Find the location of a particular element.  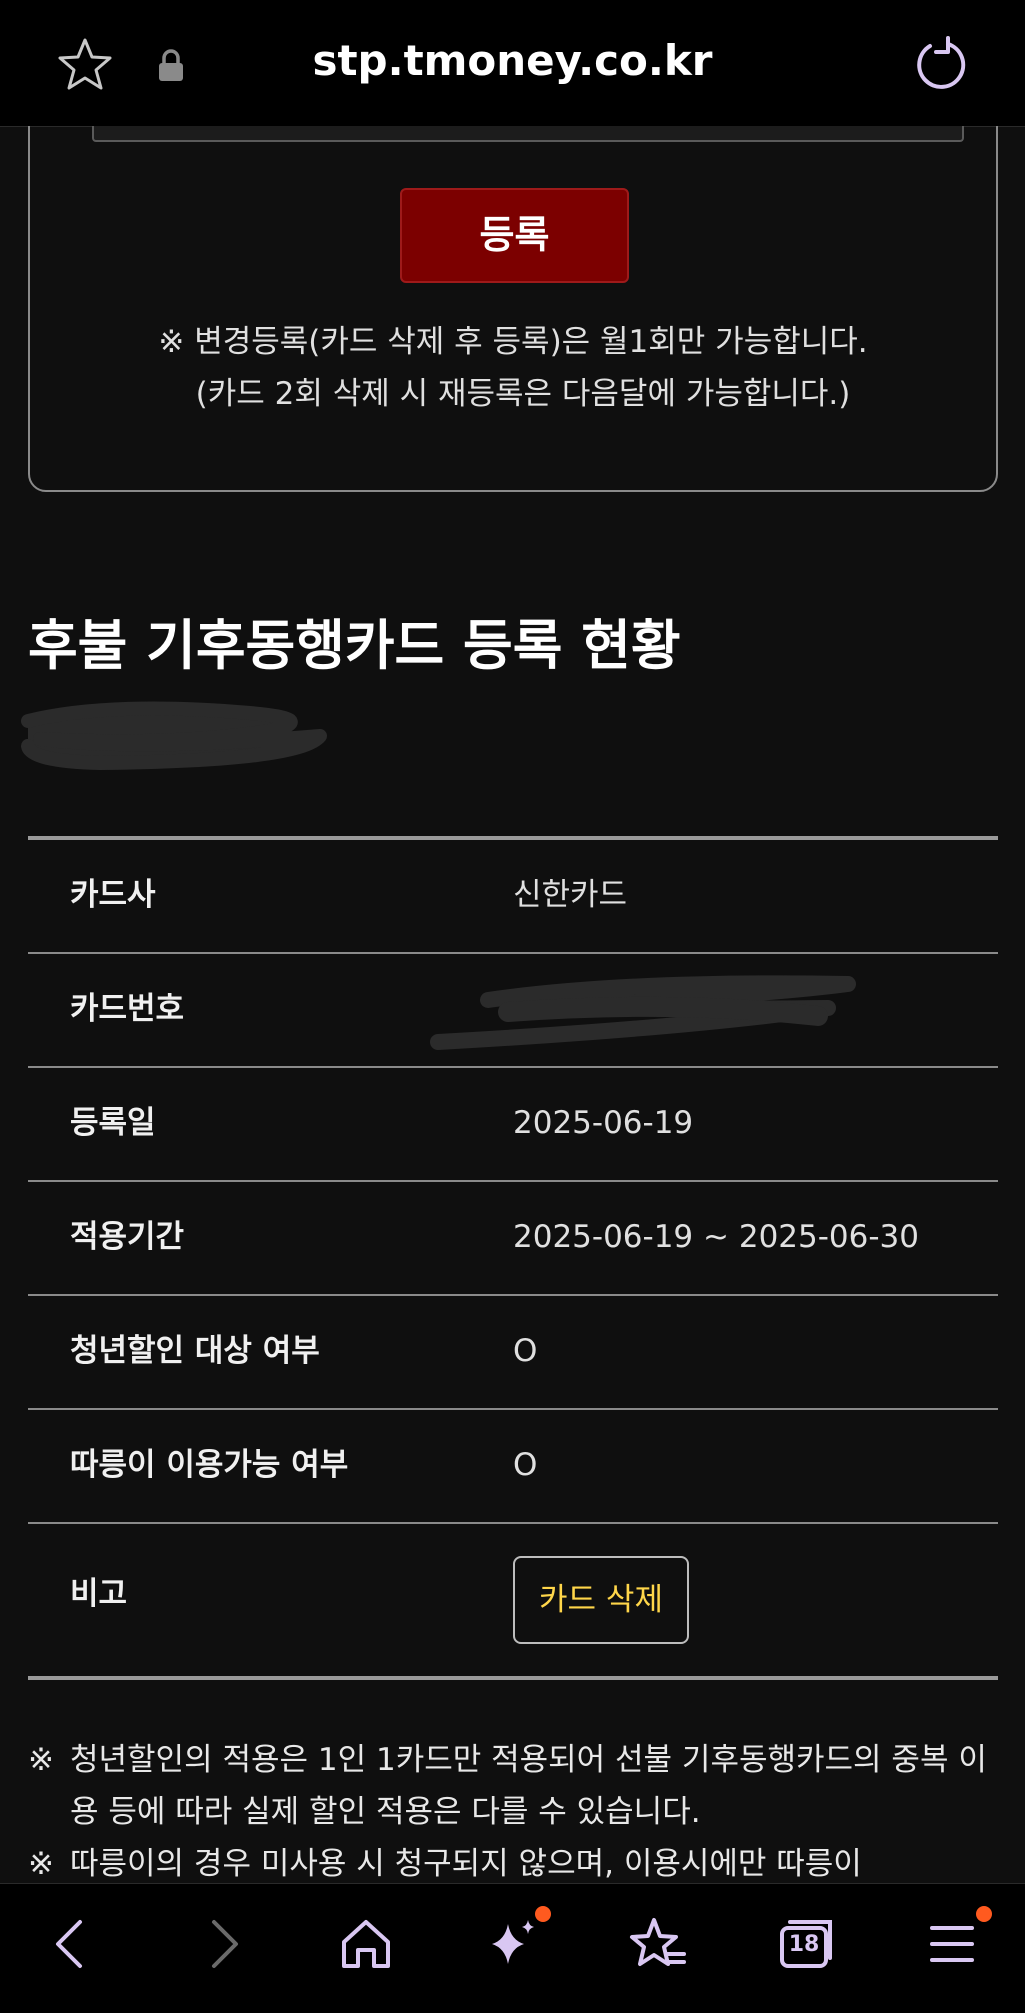

table-row: 비고 카드 삭제 is located at coordinates (513, 1600).